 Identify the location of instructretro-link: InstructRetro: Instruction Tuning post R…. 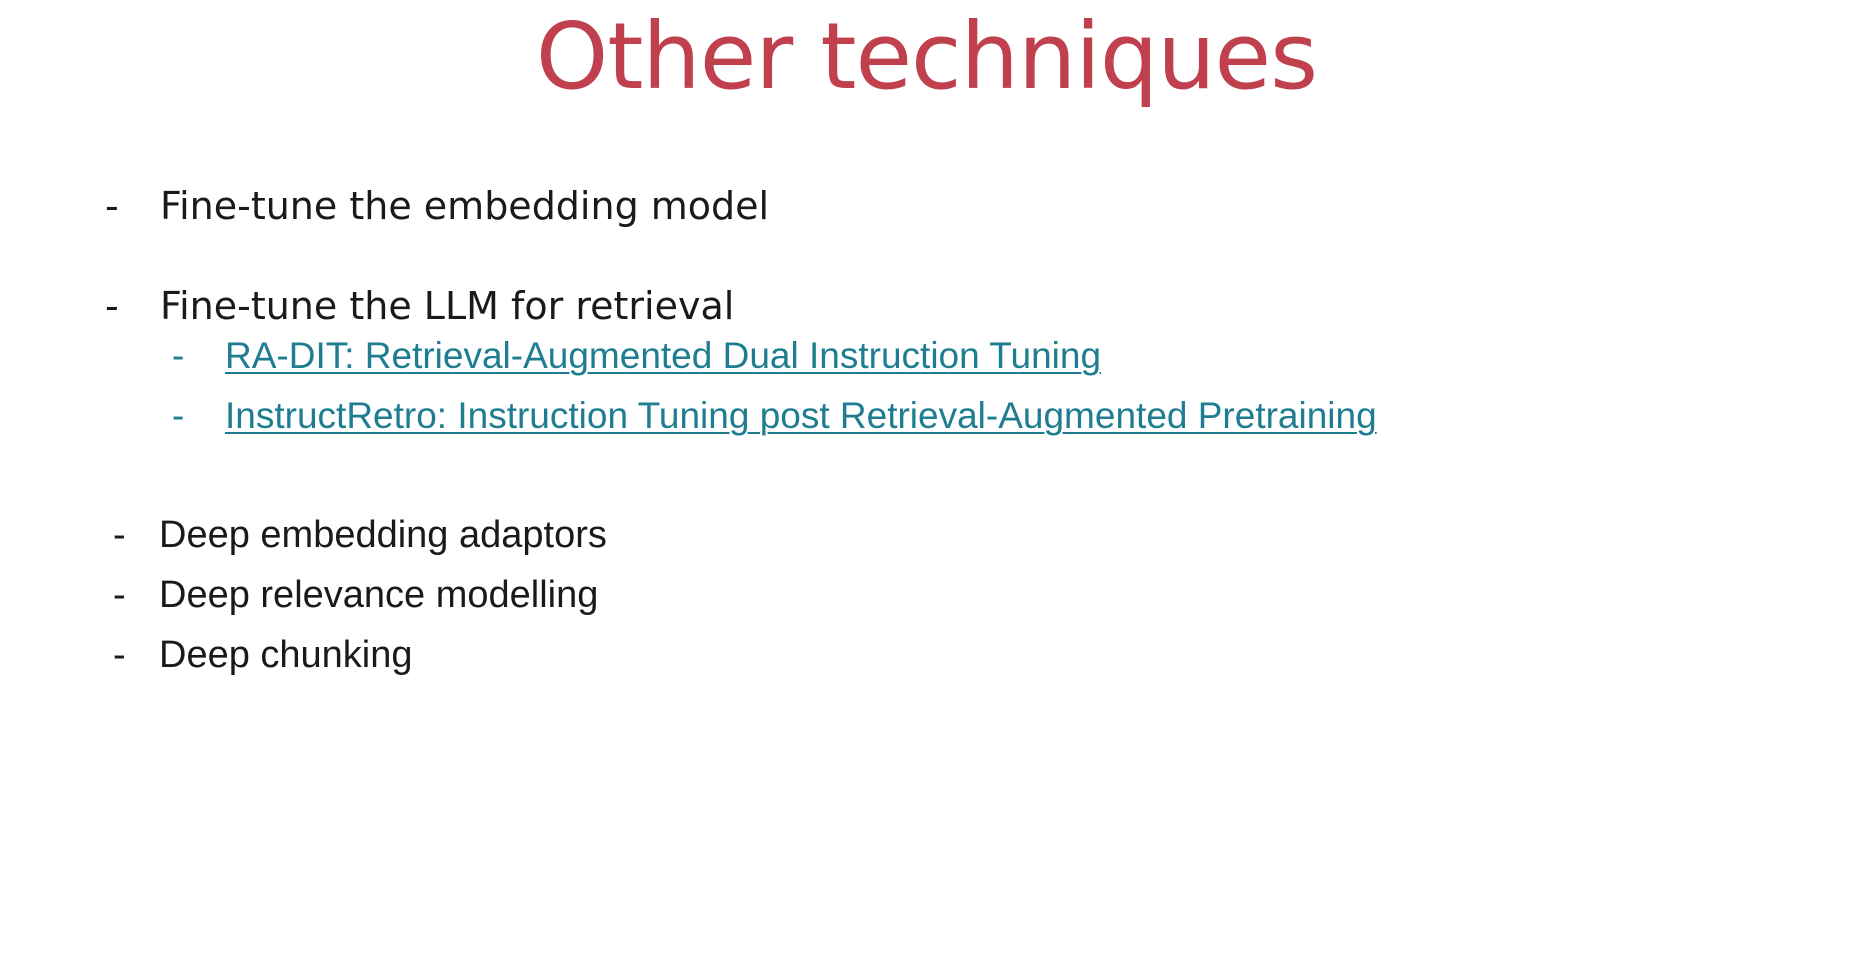
(801, 415).